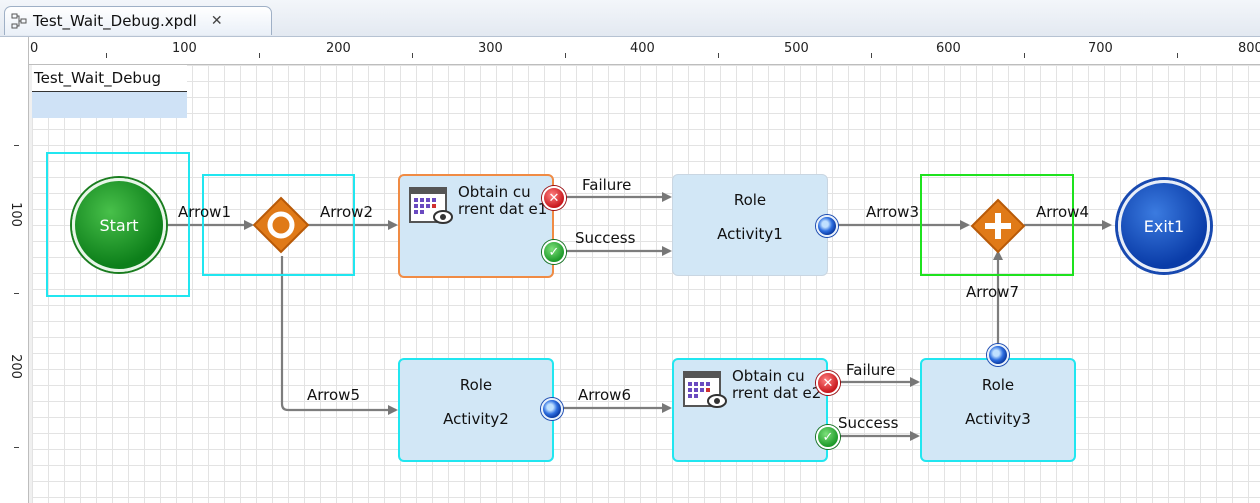 The image size is (1260, 503). What do you see at coordinates (605, 238) in the screenshot?
I see `edge-label-success1: Success` at bounding box center [605, 238].